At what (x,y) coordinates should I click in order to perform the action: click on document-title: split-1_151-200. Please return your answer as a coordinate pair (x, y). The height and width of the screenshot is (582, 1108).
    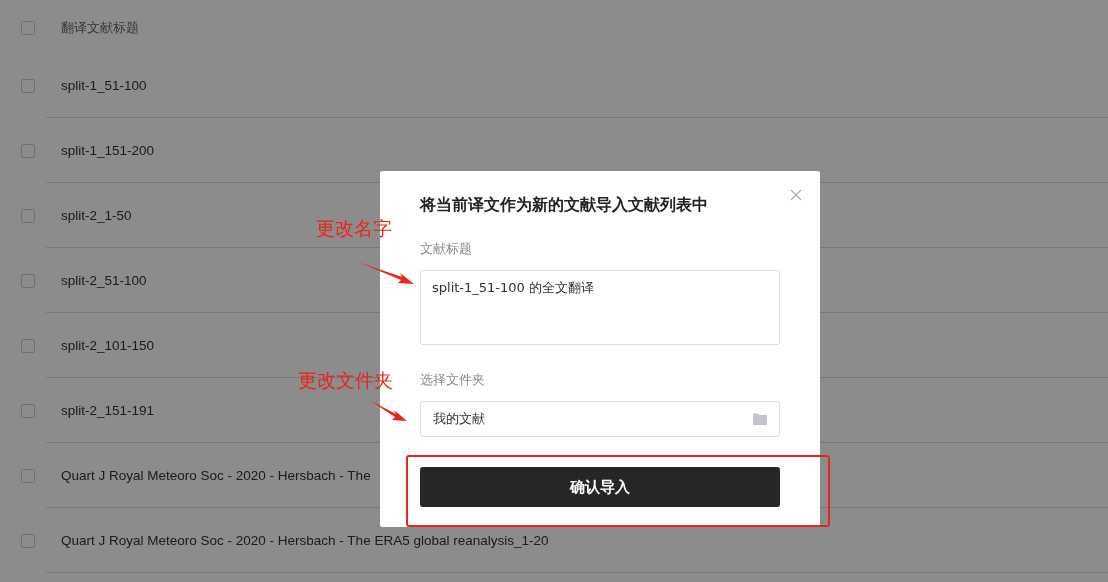
    Looking at the image, I should click on (108, 150).